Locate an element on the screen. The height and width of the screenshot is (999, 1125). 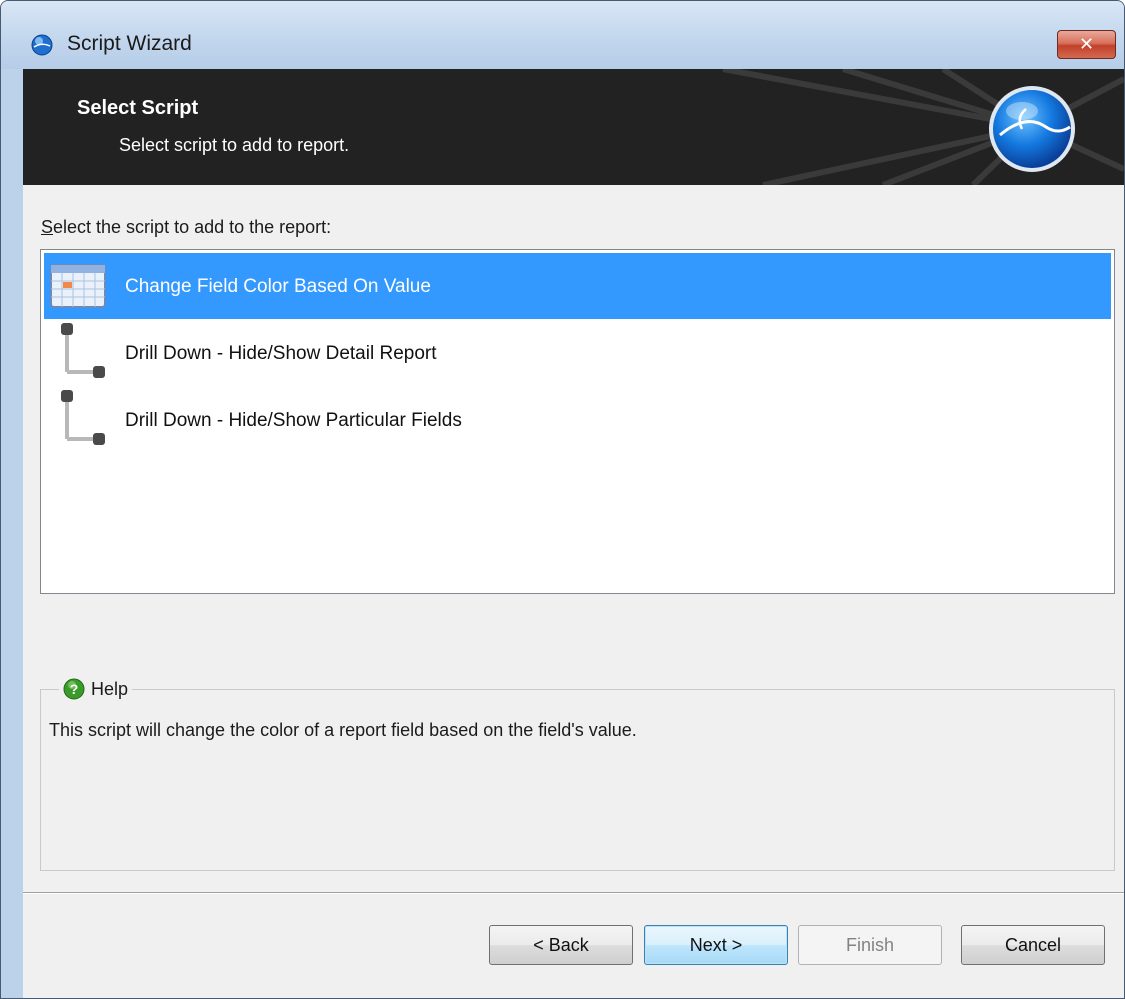
help-legend: ? Help is located at coordinates (96, 689).